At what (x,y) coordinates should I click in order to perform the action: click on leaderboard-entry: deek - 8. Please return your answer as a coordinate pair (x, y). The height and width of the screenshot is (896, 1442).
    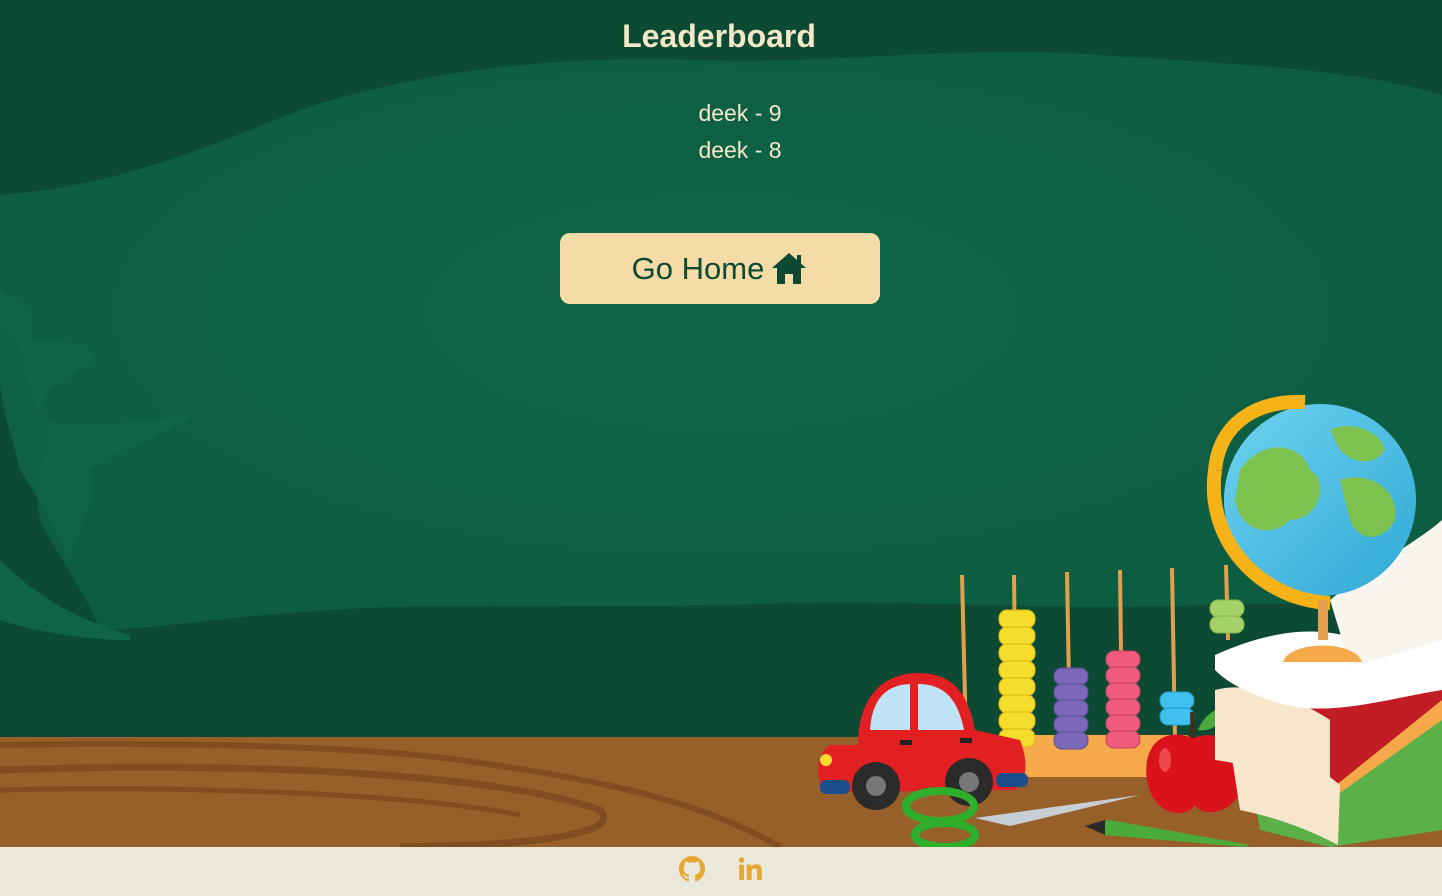
    Looking at the image, I should click on (740, 150).